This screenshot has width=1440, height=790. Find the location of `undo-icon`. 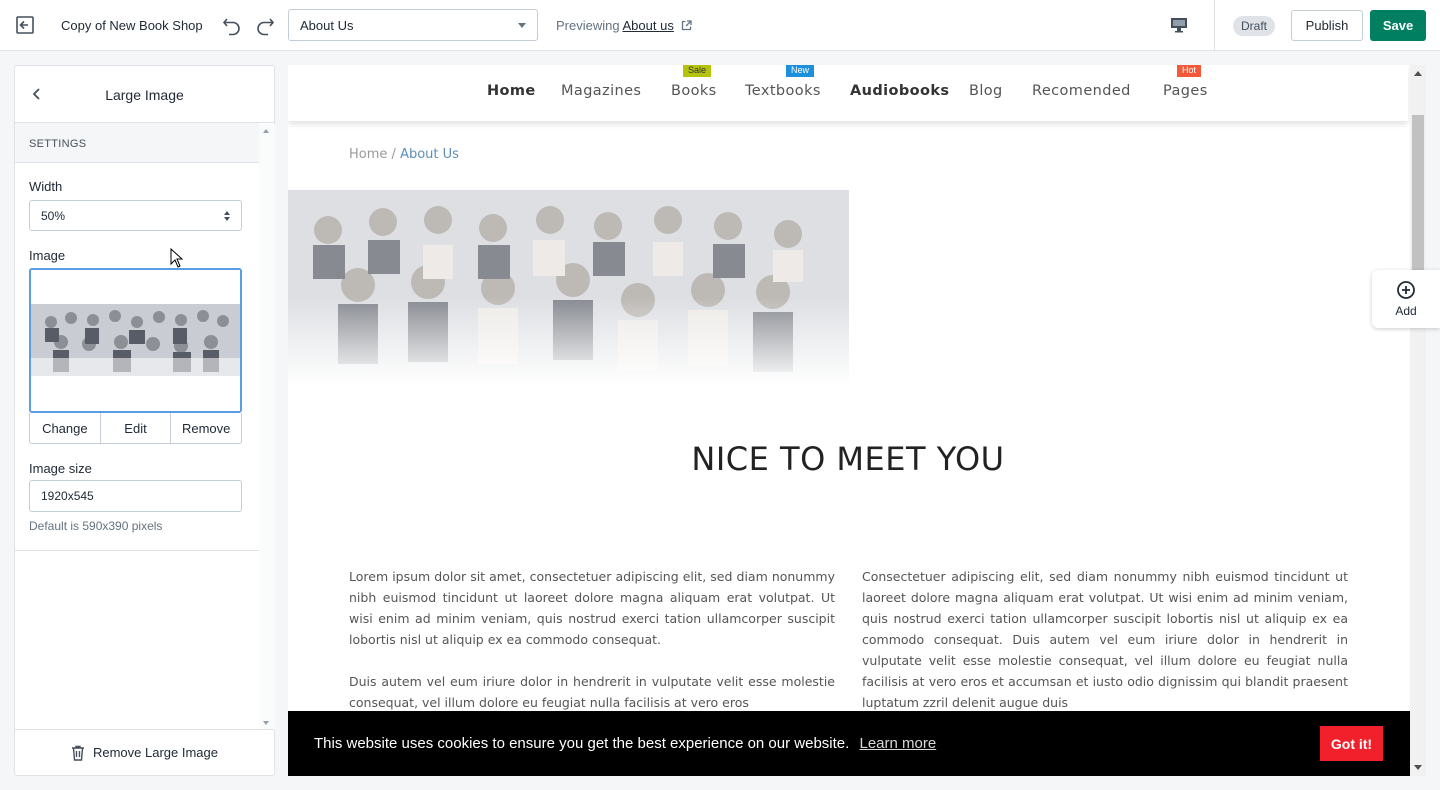

undo-icon is located at coordinates (231, 27).